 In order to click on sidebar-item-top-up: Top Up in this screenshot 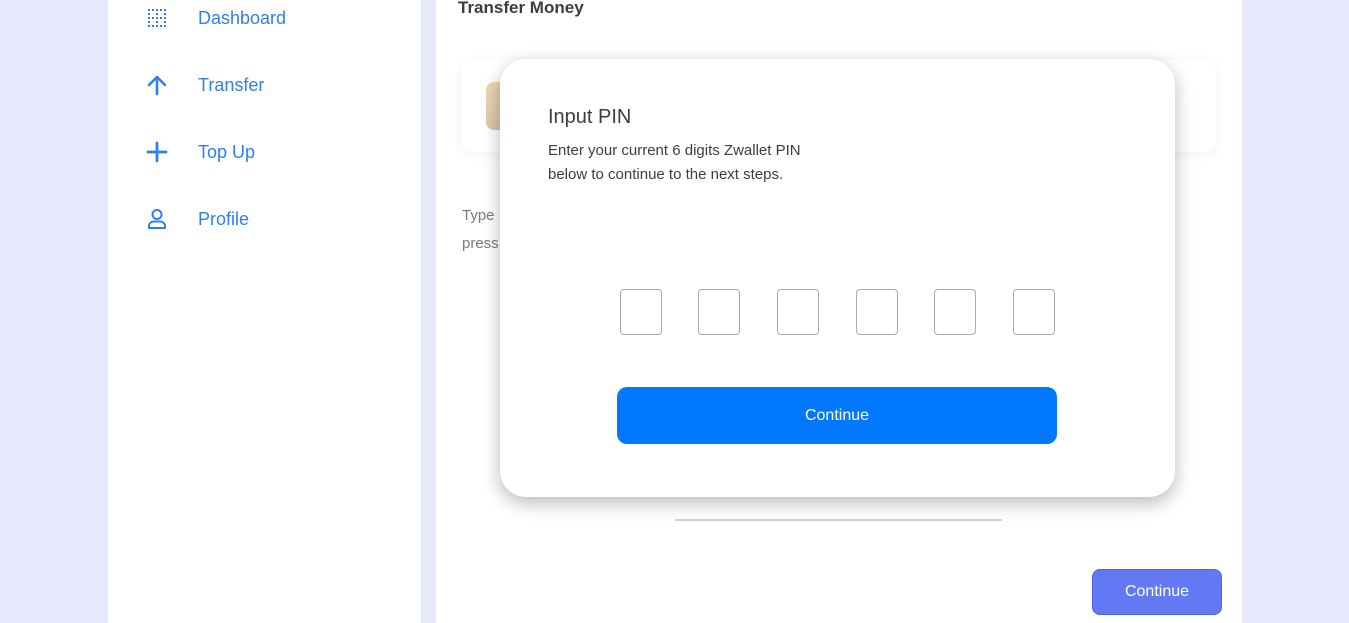, I will do `click(271, 152)`.